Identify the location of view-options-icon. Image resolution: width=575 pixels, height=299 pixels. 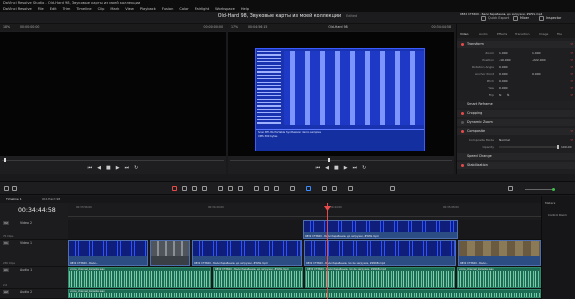
(14, 188).